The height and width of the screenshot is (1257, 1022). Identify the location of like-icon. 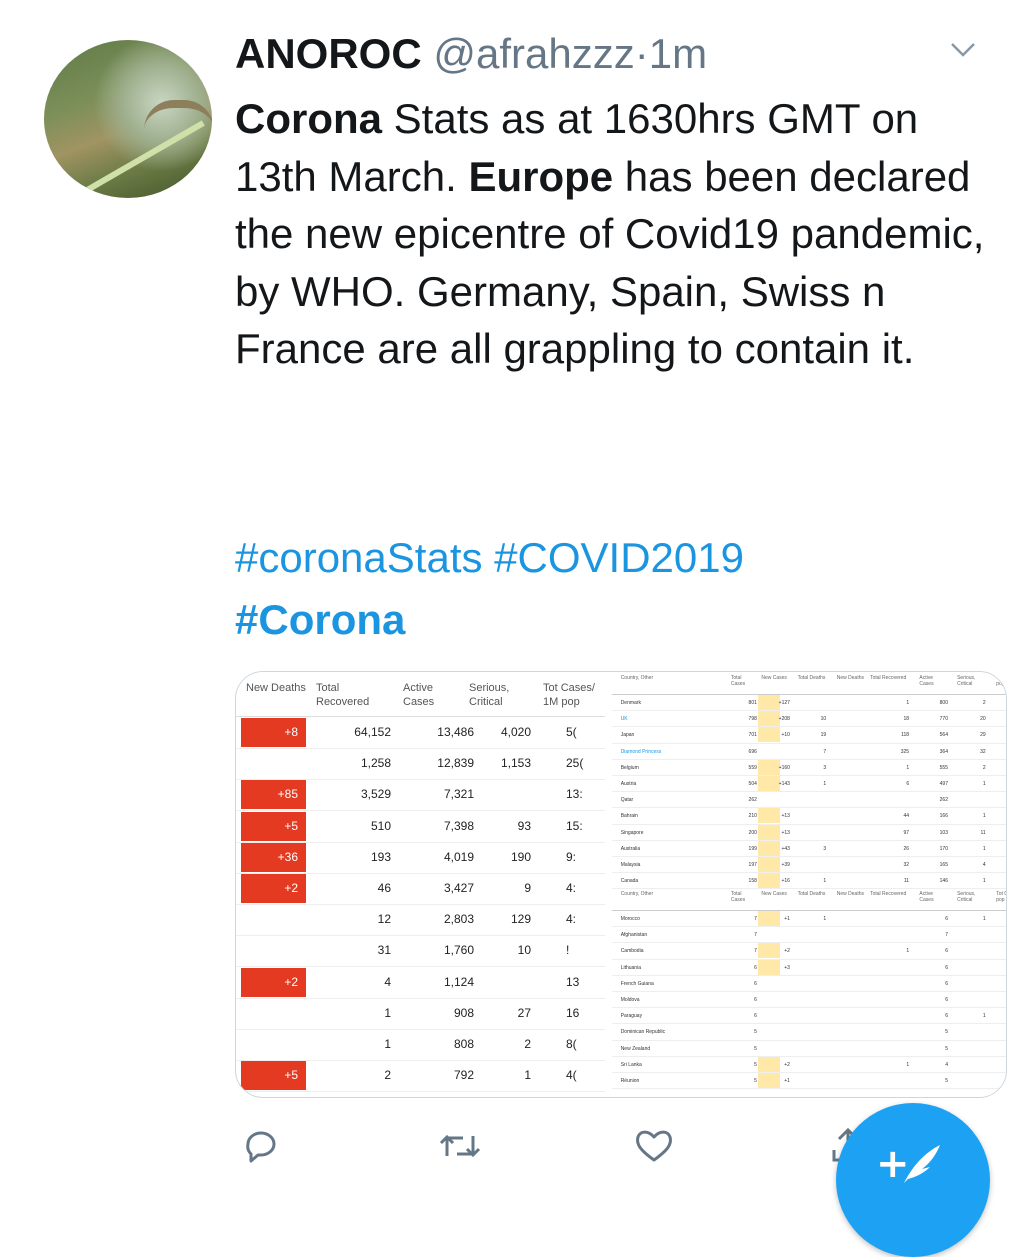
(654, 1146).